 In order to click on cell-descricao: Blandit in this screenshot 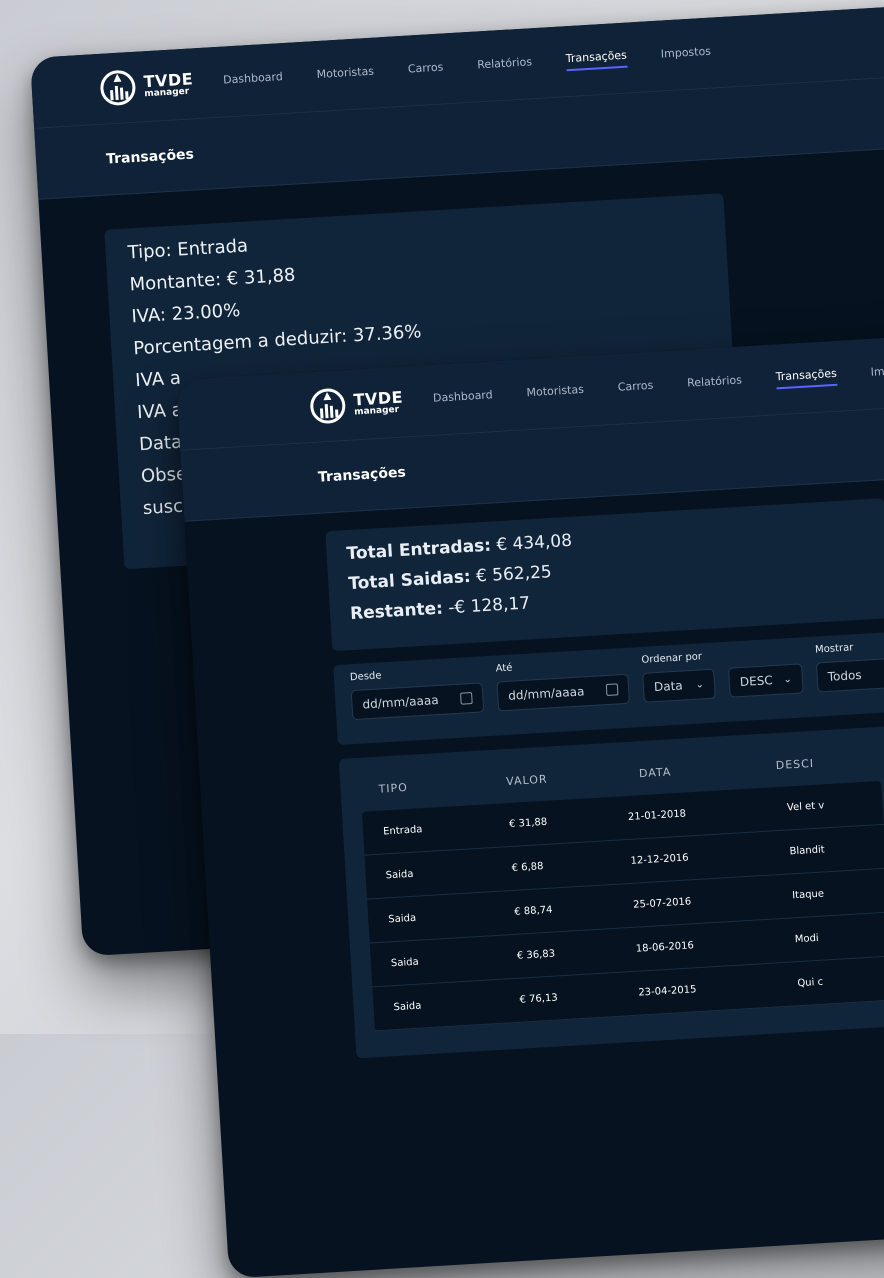, I will do `click(807, 851)`.